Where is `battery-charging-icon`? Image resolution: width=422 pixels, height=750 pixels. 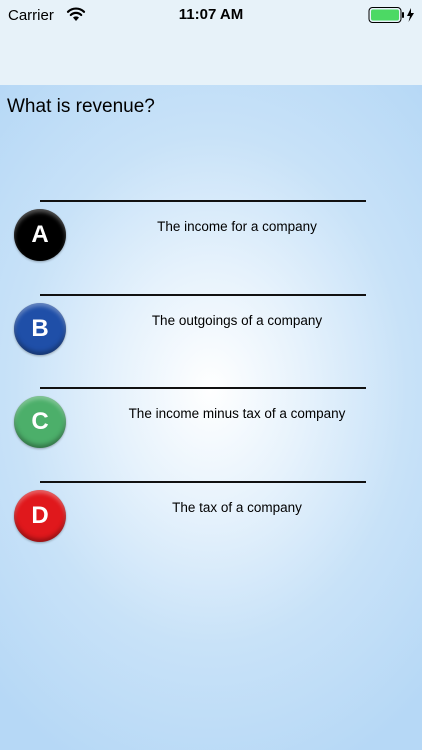
battery-charging-icon is located at coordinates (392, 17).